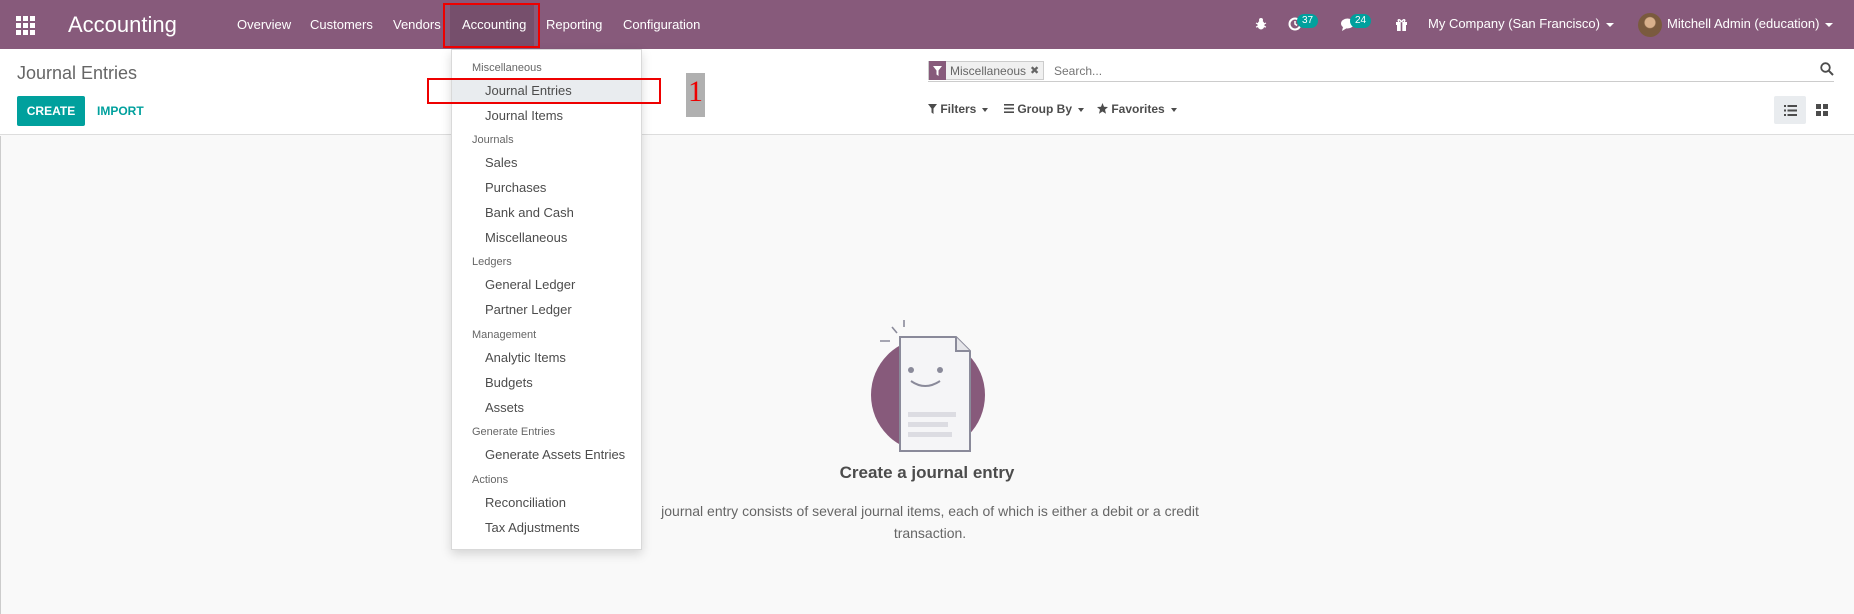 Image resolution: width=1854 pixels, height=614 pixels. Describe the element at coordinates (1827, 70) in the screenshot. I see `search-icon` at that location.